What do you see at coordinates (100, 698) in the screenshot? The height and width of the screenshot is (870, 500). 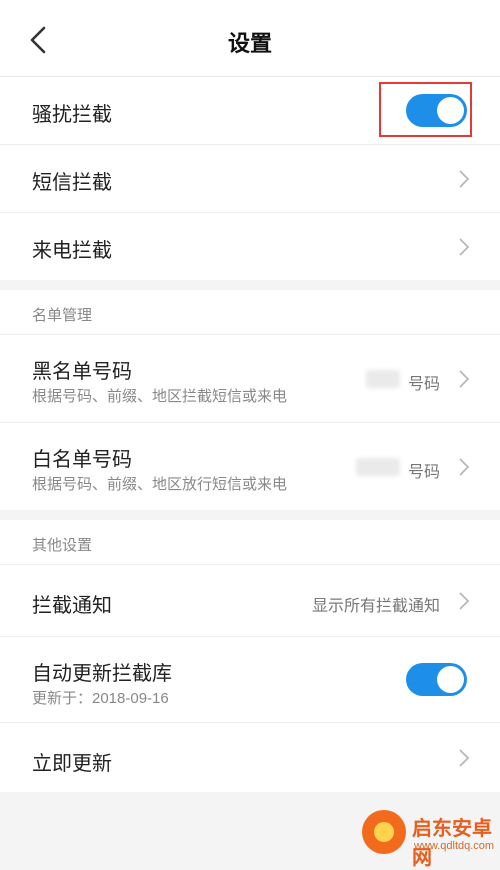 I see `auto-update-date: 更新于：2018-09-16` at bounding box center [100, 698].